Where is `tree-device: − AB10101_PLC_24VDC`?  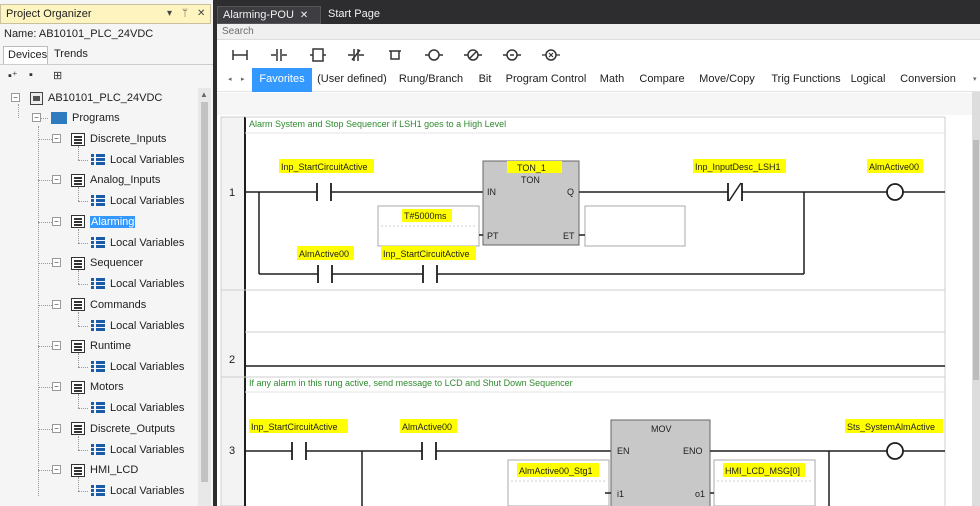
tree-device: − AB10101_PLC_24VDC is located at coordinates (87, 98).